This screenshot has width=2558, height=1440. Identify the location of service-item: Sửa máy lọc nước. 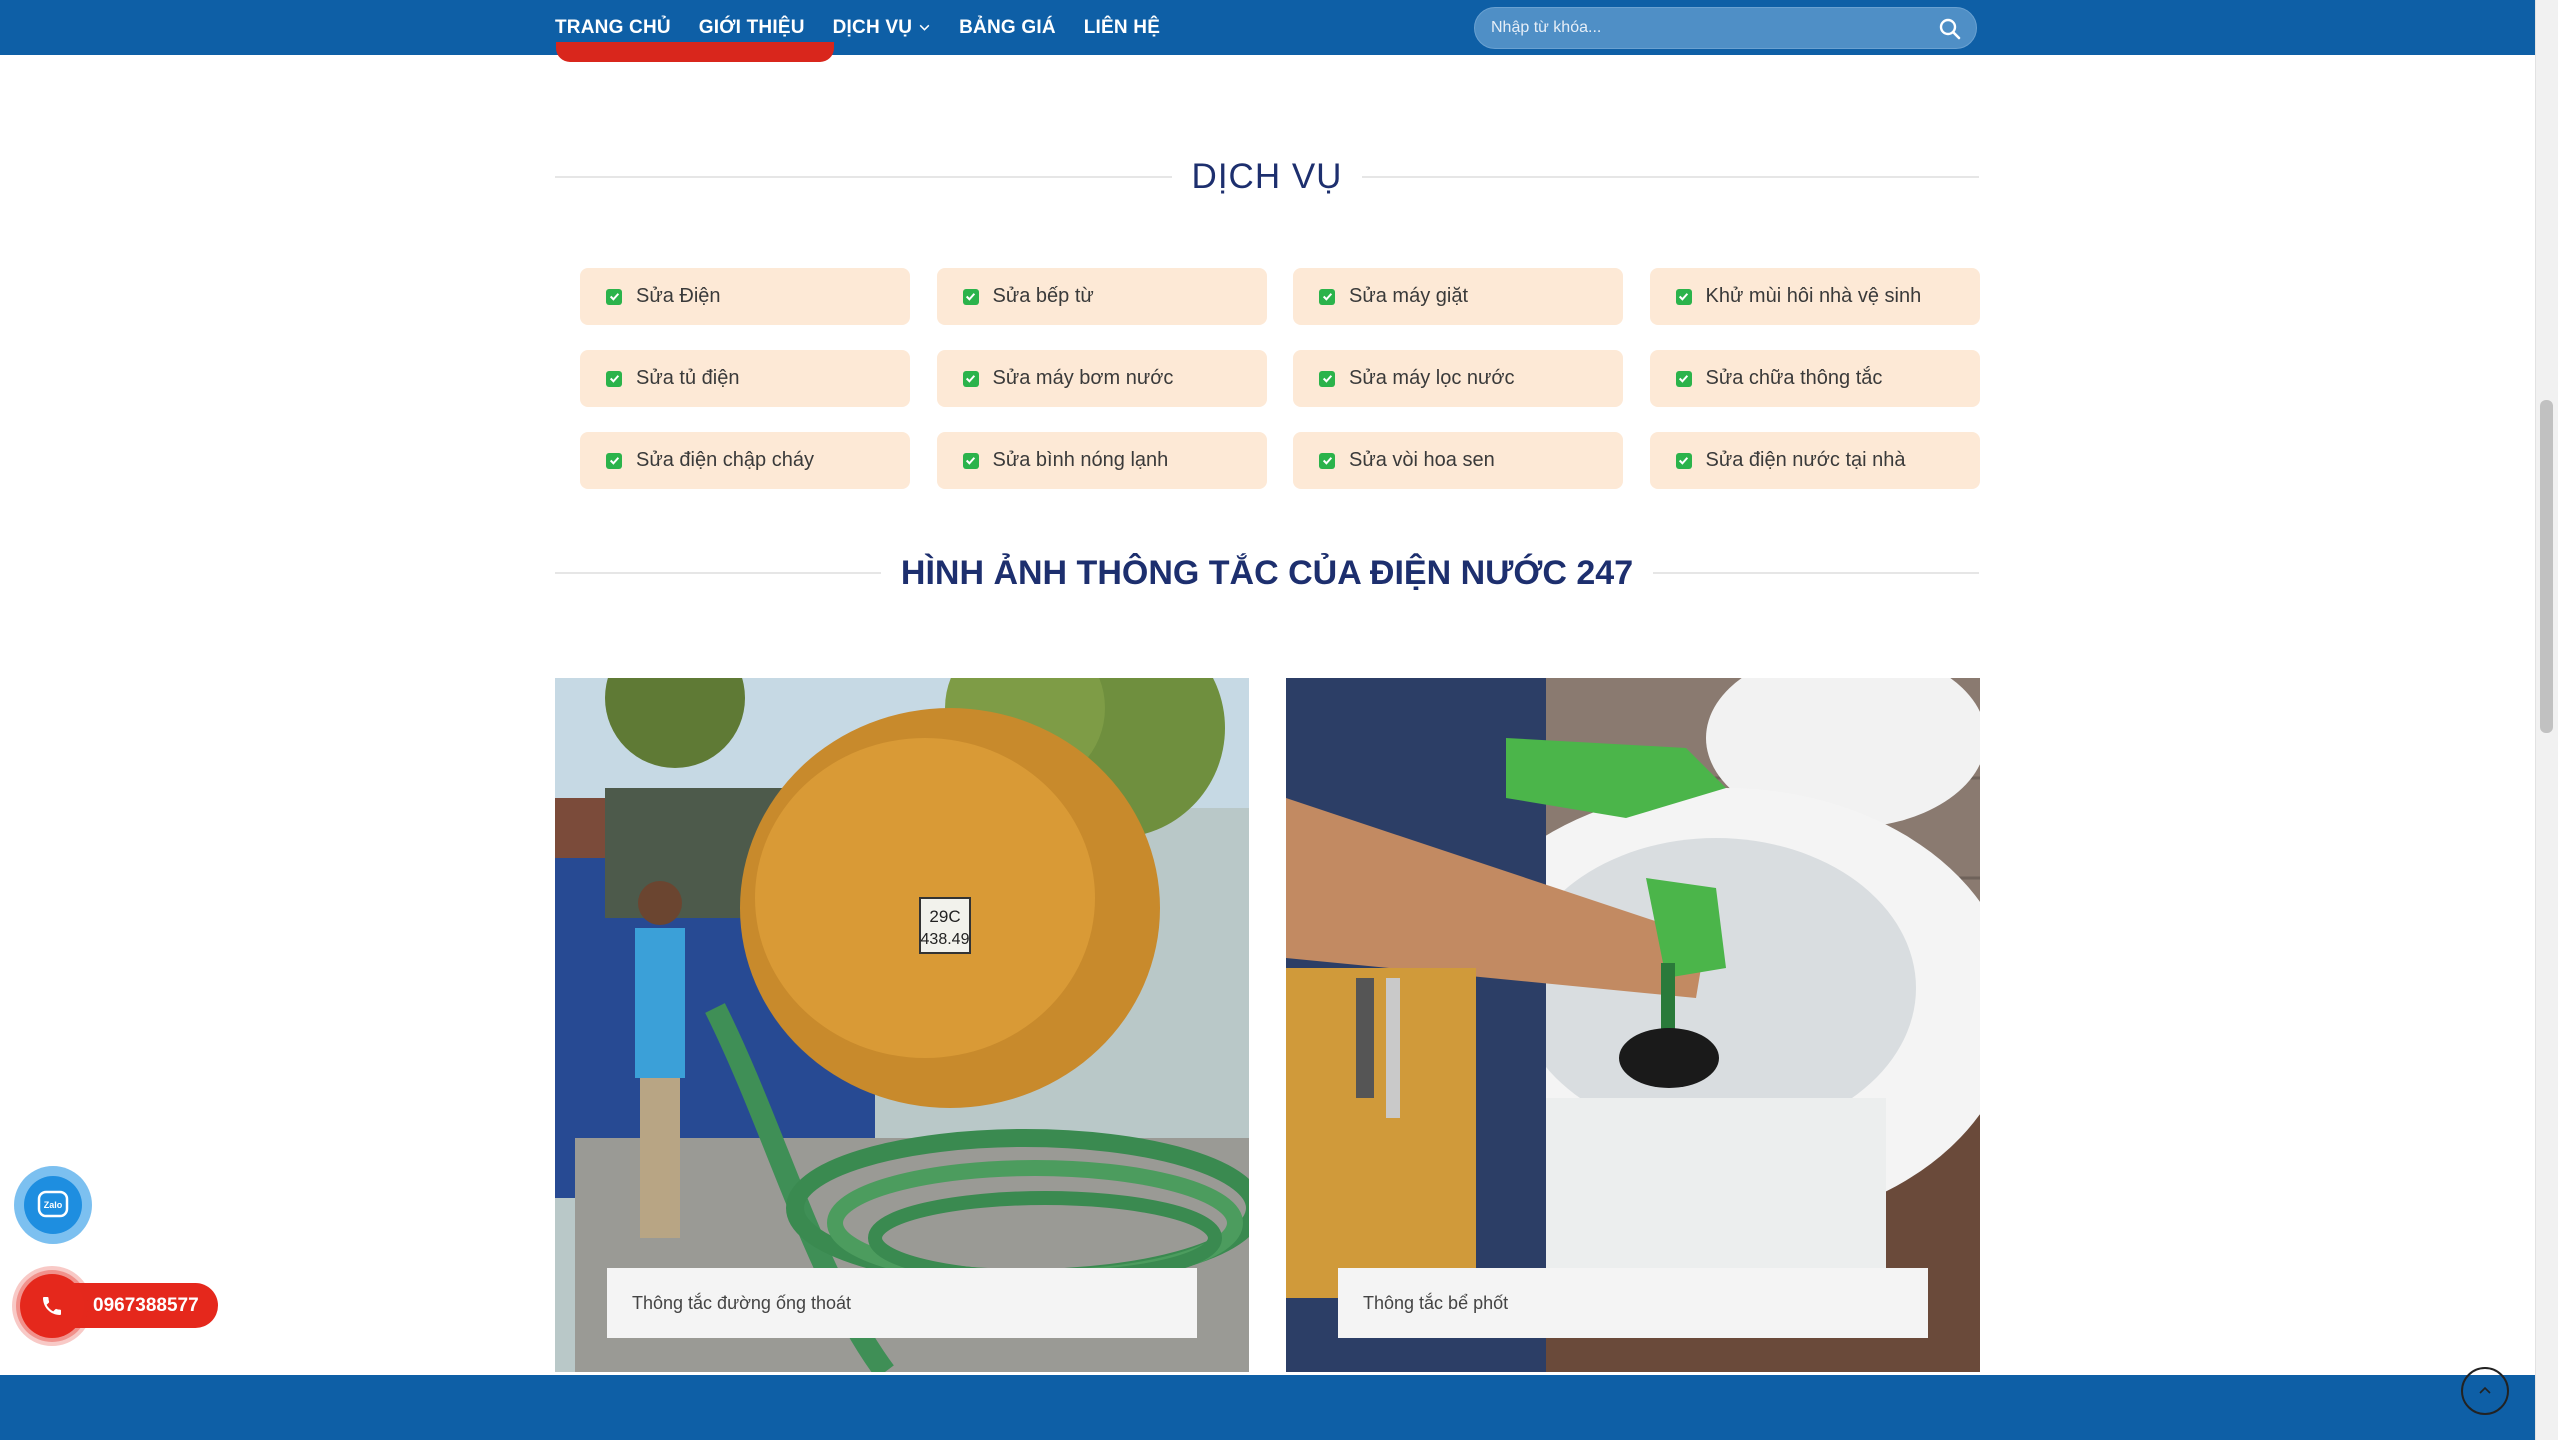
(1458, 378).